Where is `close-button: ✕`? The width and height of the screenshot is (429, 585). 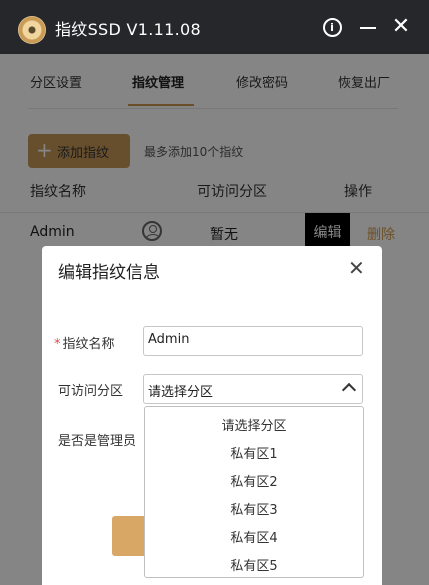 close-button: ✕ is located at coordinates (401, 27).